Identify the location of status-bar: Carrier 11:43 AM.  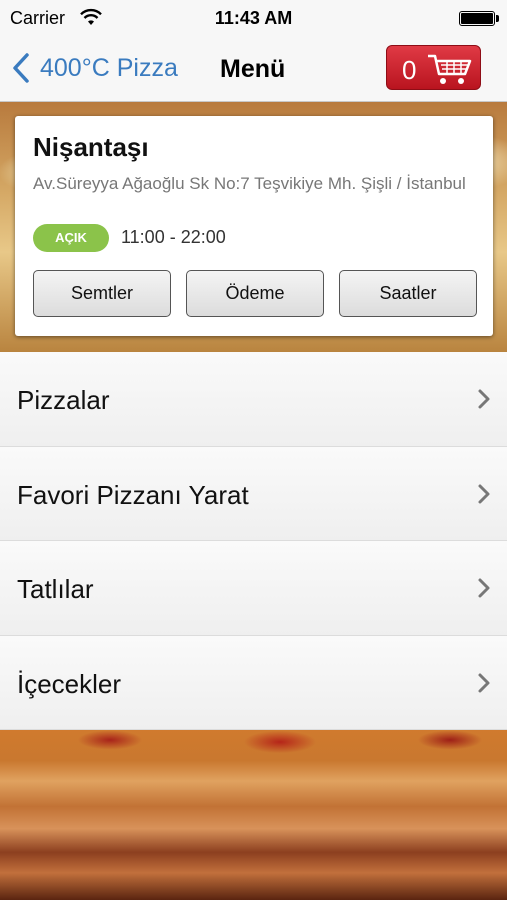
(253, 18).